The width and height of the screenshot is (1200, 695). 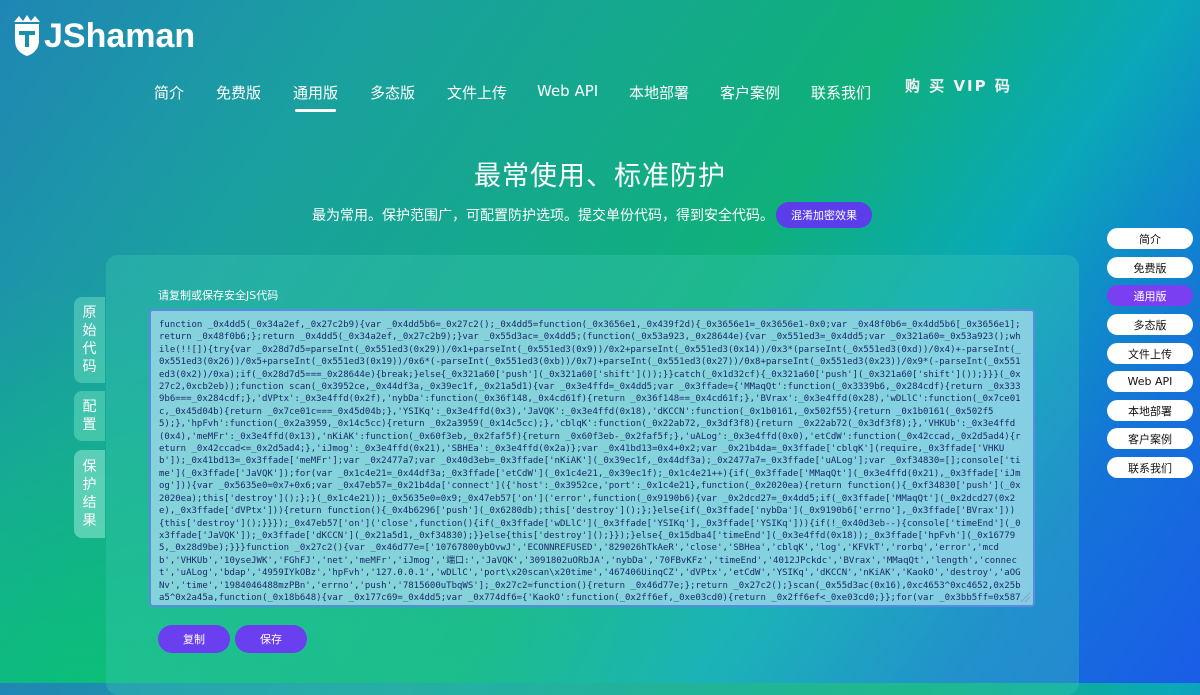 What do you see at coordinates (477, 92) in the screenshot?
I see `nav-item-file-upload: 文件上传` at bounding box center [477, 92].